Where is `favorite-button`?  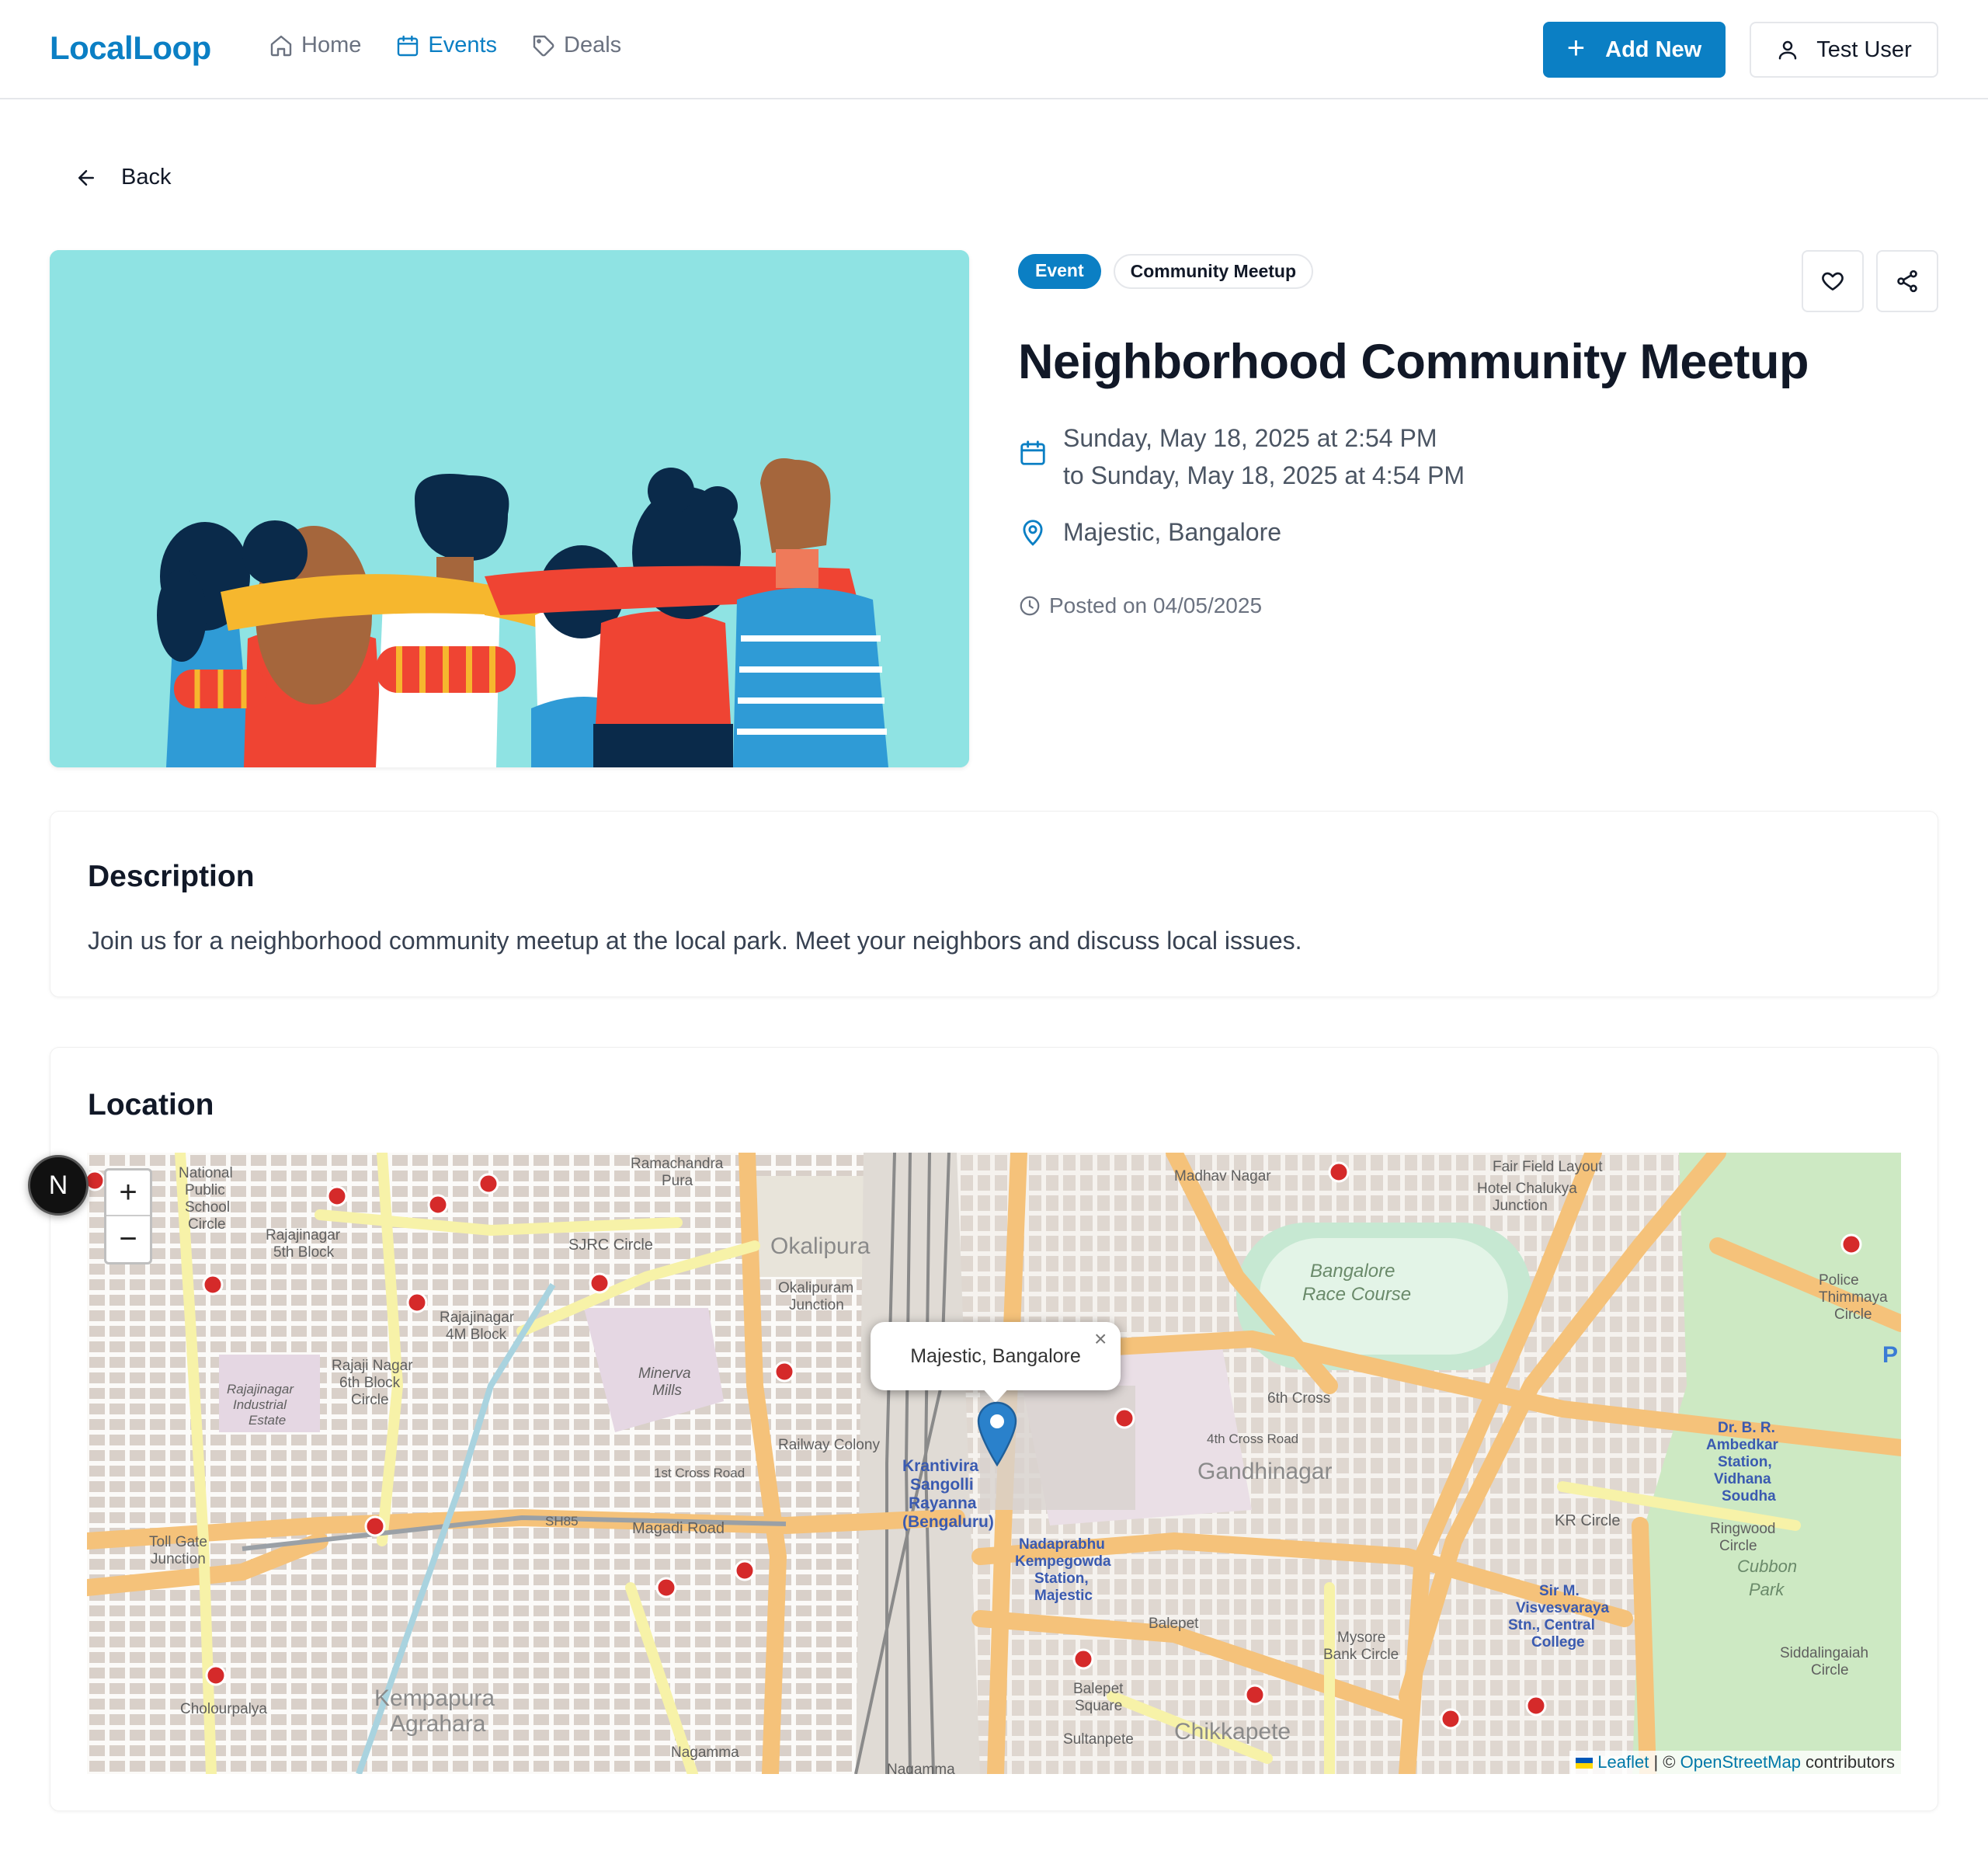 favorite-button is located at coordinates (1833, 281).